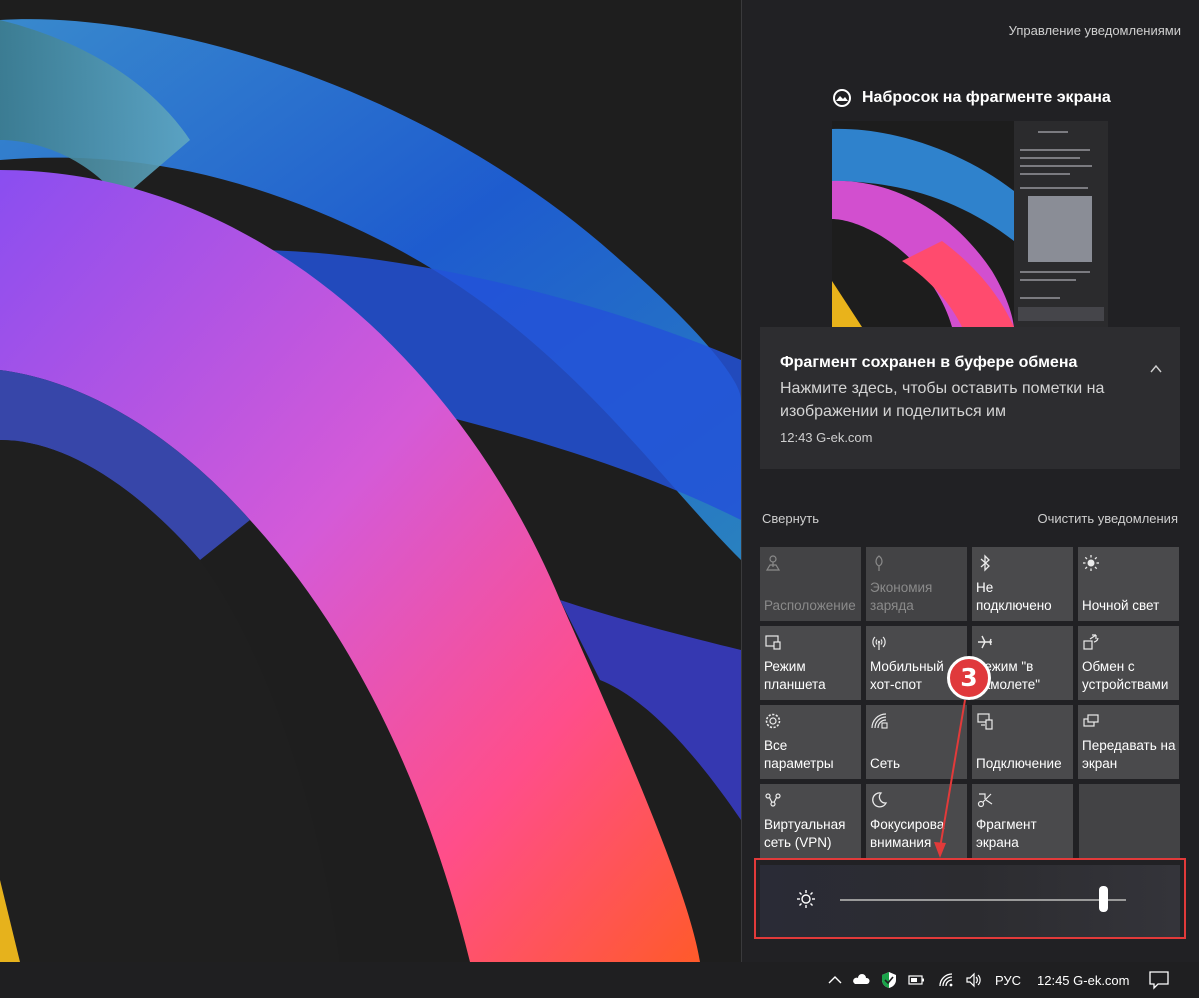  What do you see at coordinates (916, 742) in the screenshot?
I see `quick-action-tile: Сеть` at bounding box center [916, 742].